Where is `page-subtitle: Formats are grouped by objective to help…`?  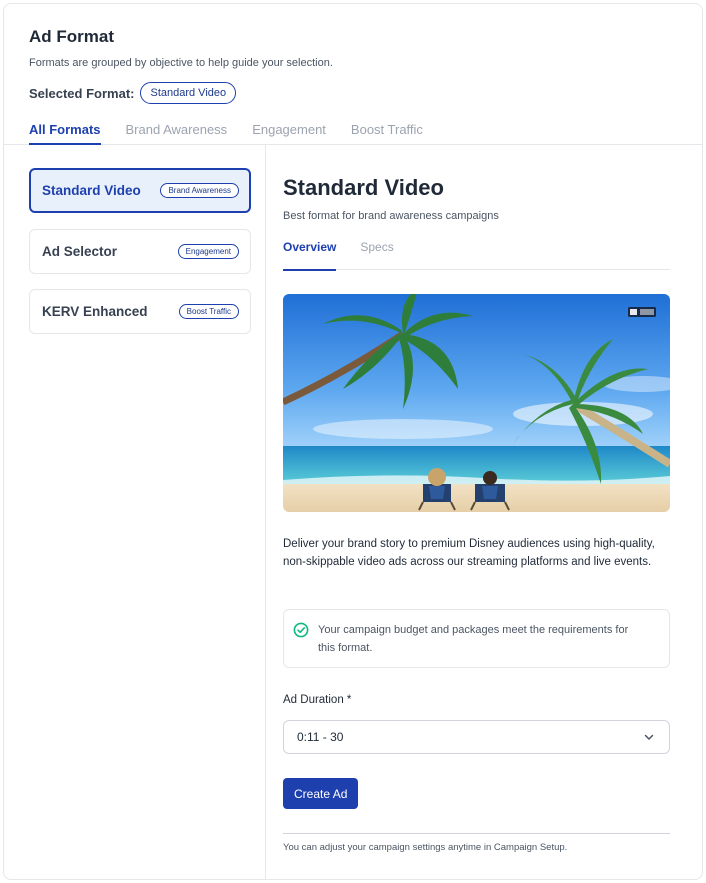
page-subtitle: Formats are grouped by objective to help… is located at coordinates (181, 63).